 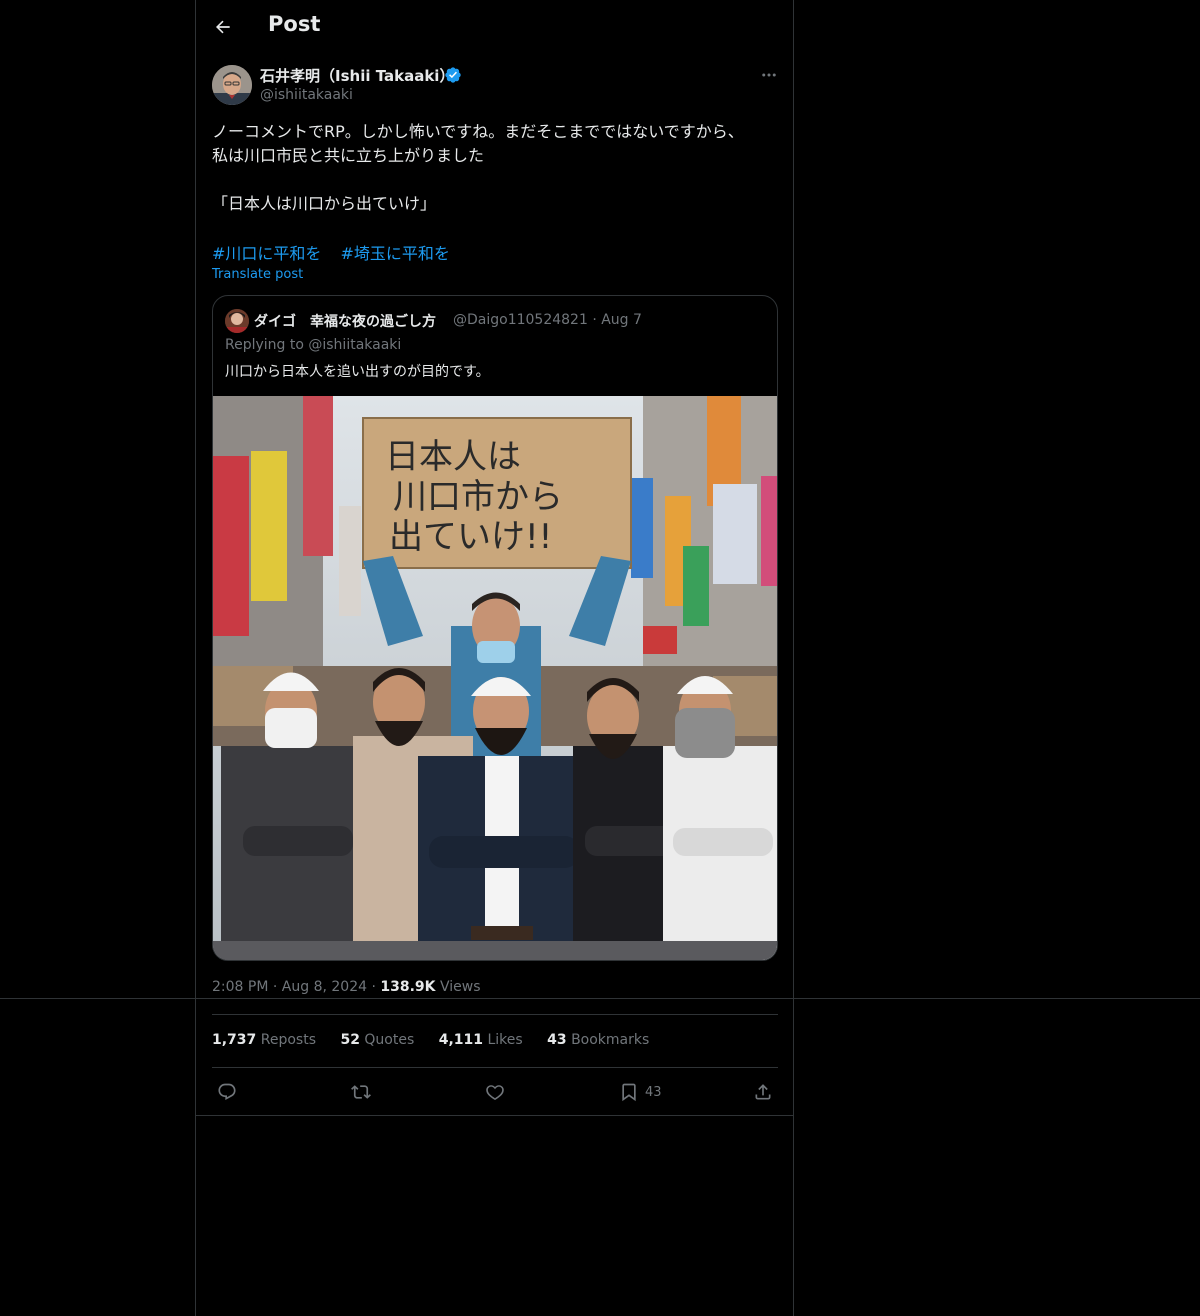 I want to click on hashtag-link: #埼玉に平和を, so click(x=395, y=253).